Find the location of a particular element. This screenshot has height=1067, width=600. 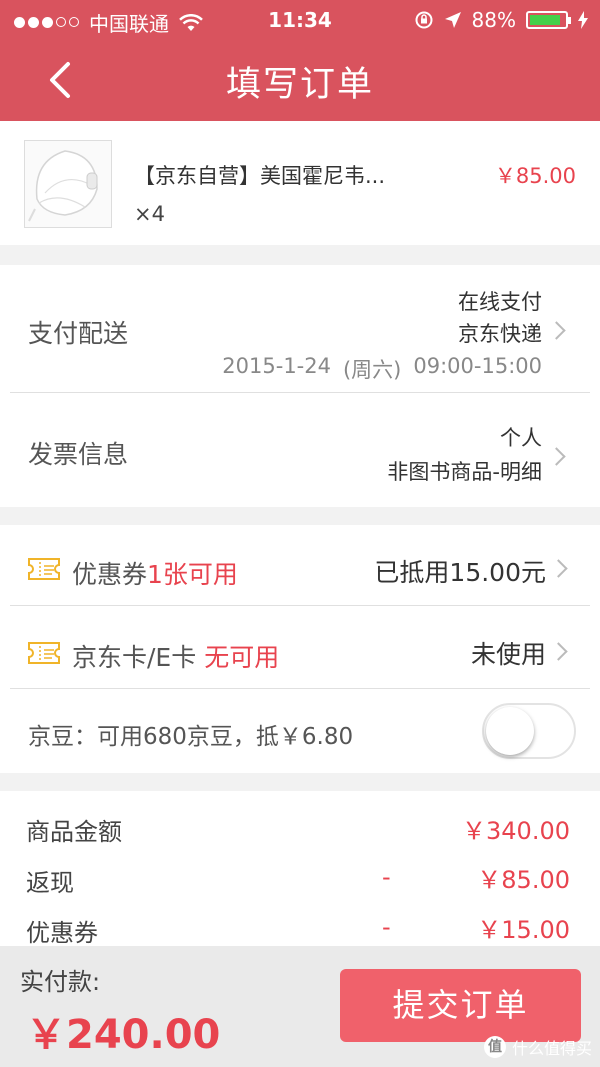

payment-label: 支付配送 is located at coordinates (78, 333).